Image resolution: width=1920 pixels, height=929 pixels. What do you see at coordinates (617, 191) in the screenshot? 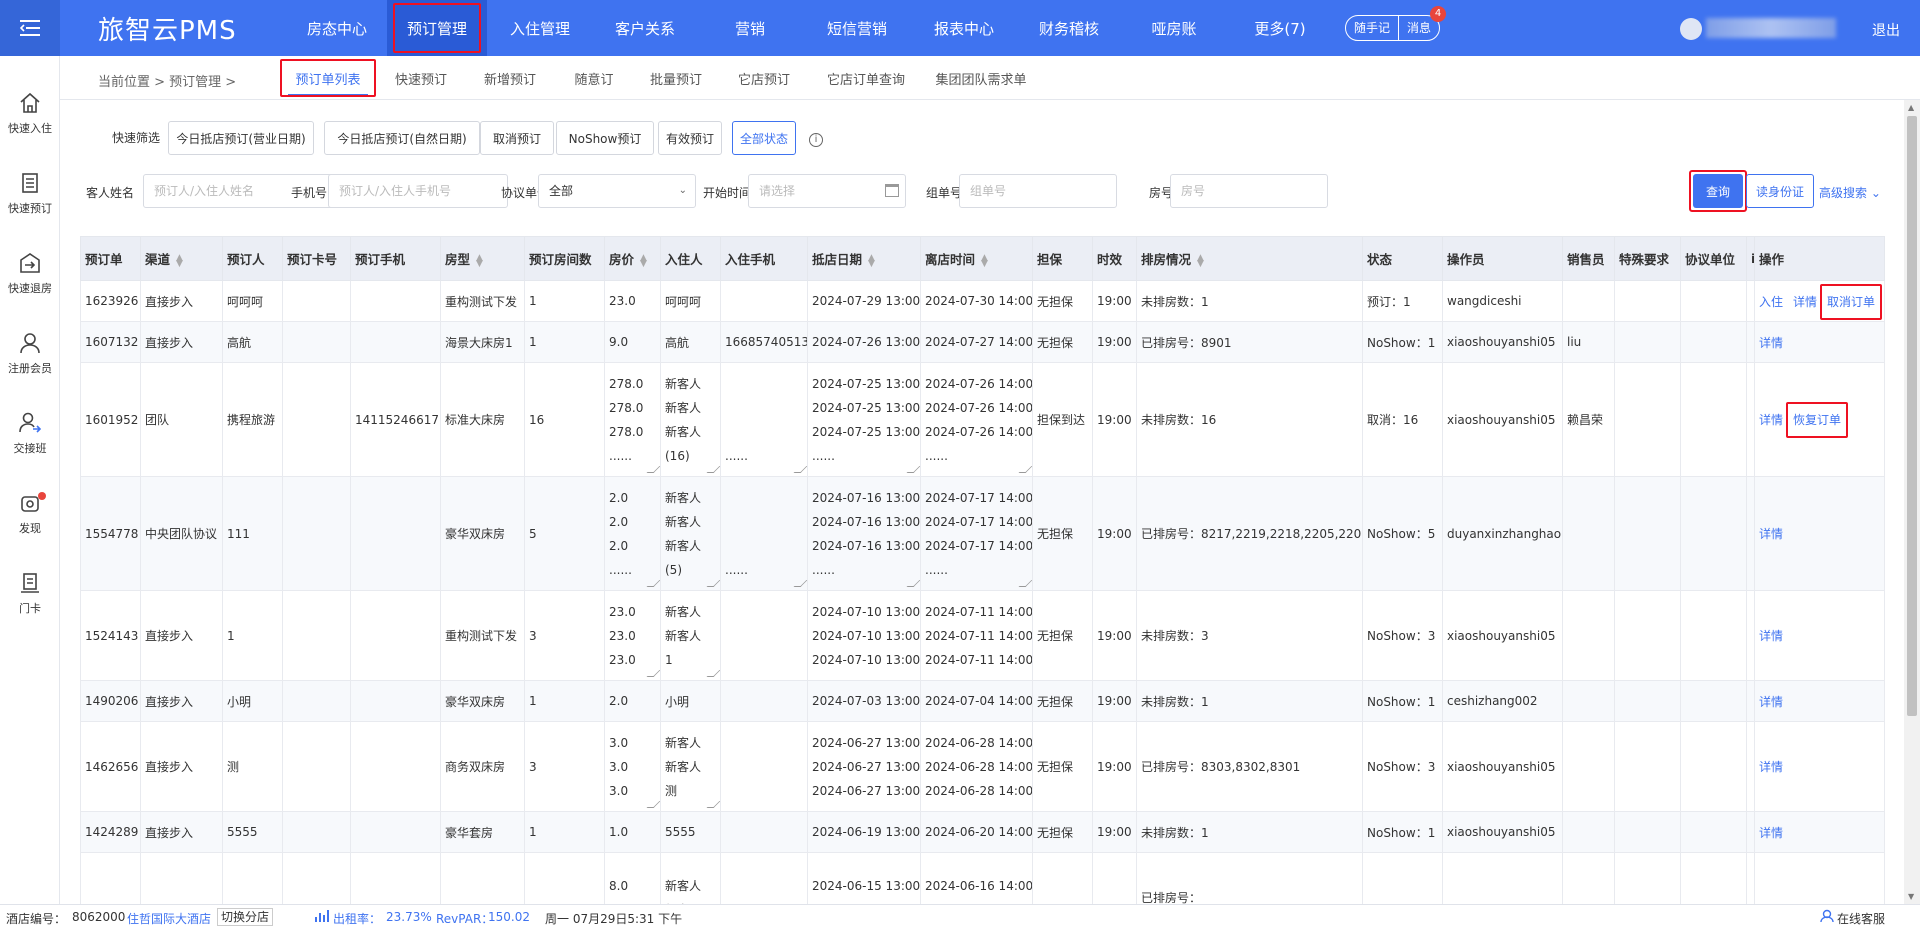
I see `agreement-select: 全部 ⌄` at bounding box center [617, 191].